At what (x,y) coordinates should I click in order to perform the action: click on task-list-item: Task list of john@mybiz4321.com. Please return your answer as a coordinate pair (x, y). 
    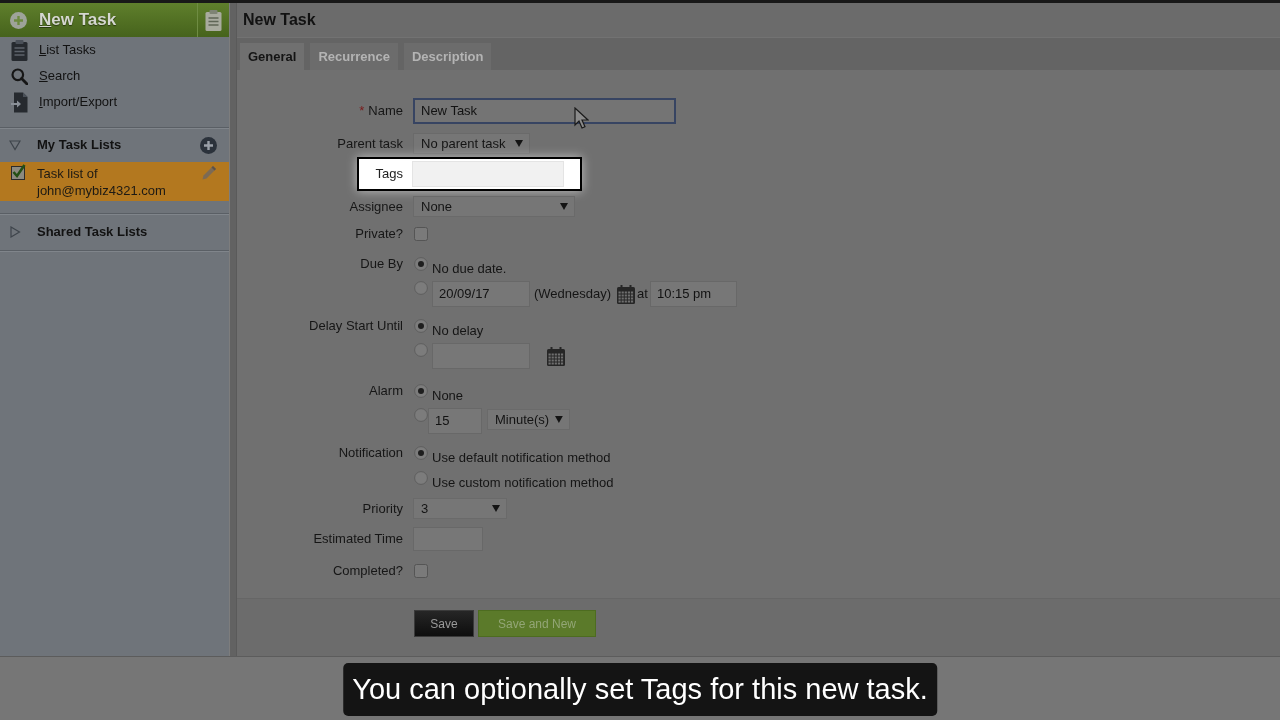
    Looking at the image, I should click on (114, 181).